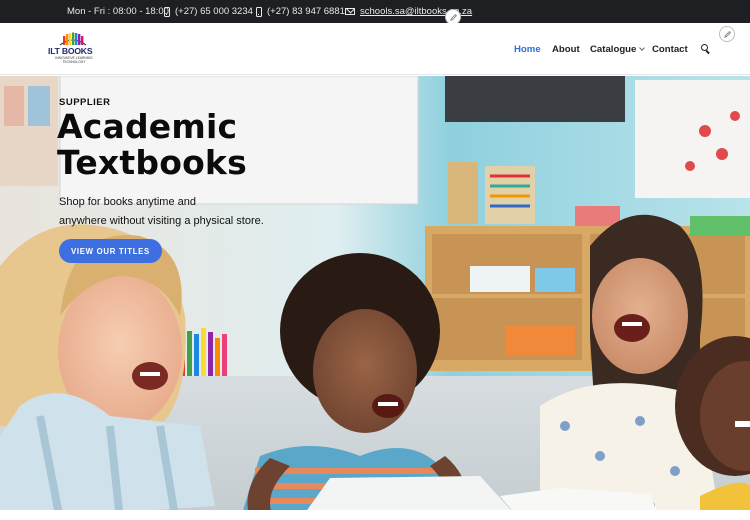  I want to click on nav-catalogue: Catalogue, so click(618, 49).